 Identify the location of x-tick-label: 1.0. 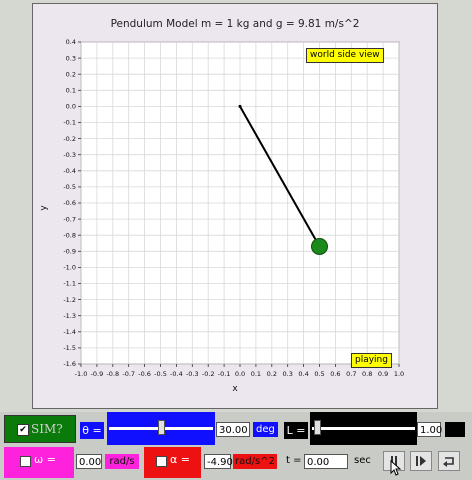
(399, 374).